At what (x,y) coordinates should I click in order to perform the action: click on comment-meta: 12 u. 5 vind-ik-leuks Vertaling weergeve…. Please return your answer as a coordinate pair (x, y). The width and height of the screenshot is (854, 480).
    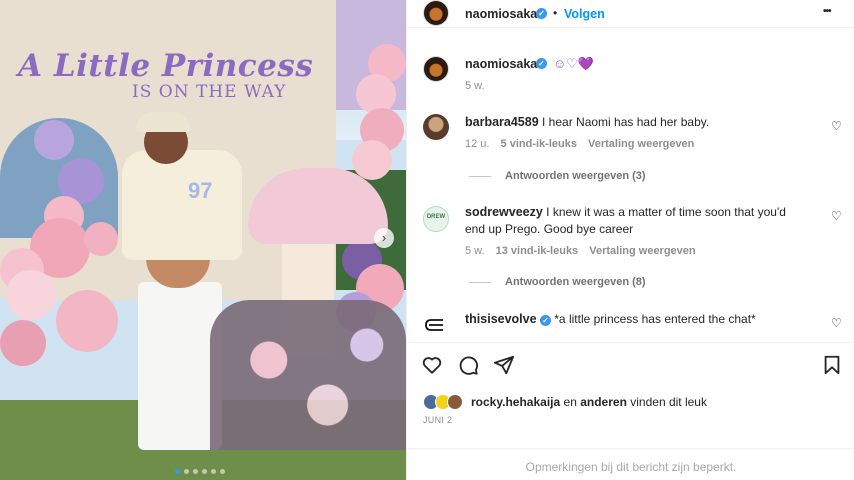
    Looking at the image, I should click on (579, 144).